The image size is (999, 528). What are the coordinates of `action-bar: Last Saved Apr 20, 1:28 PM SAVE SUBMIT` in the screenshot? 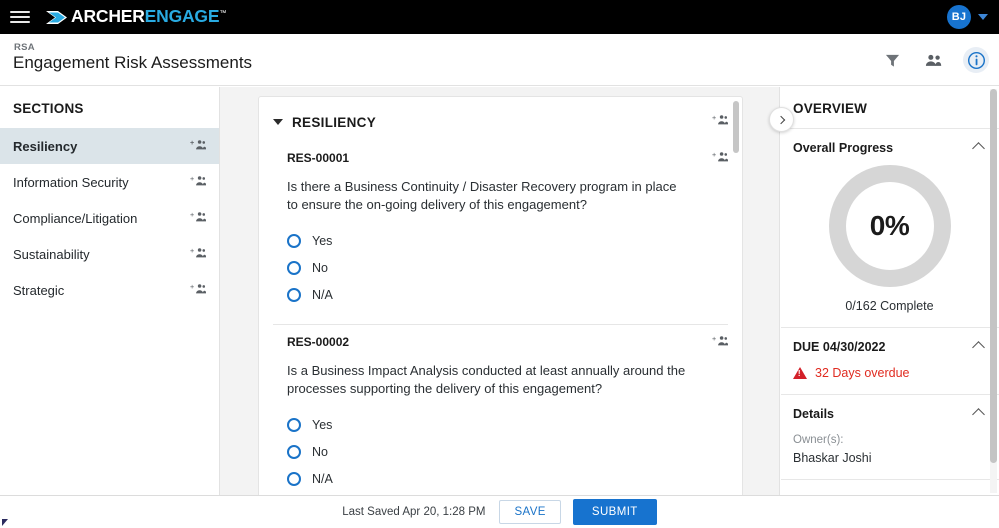 It's located at (499, 511).